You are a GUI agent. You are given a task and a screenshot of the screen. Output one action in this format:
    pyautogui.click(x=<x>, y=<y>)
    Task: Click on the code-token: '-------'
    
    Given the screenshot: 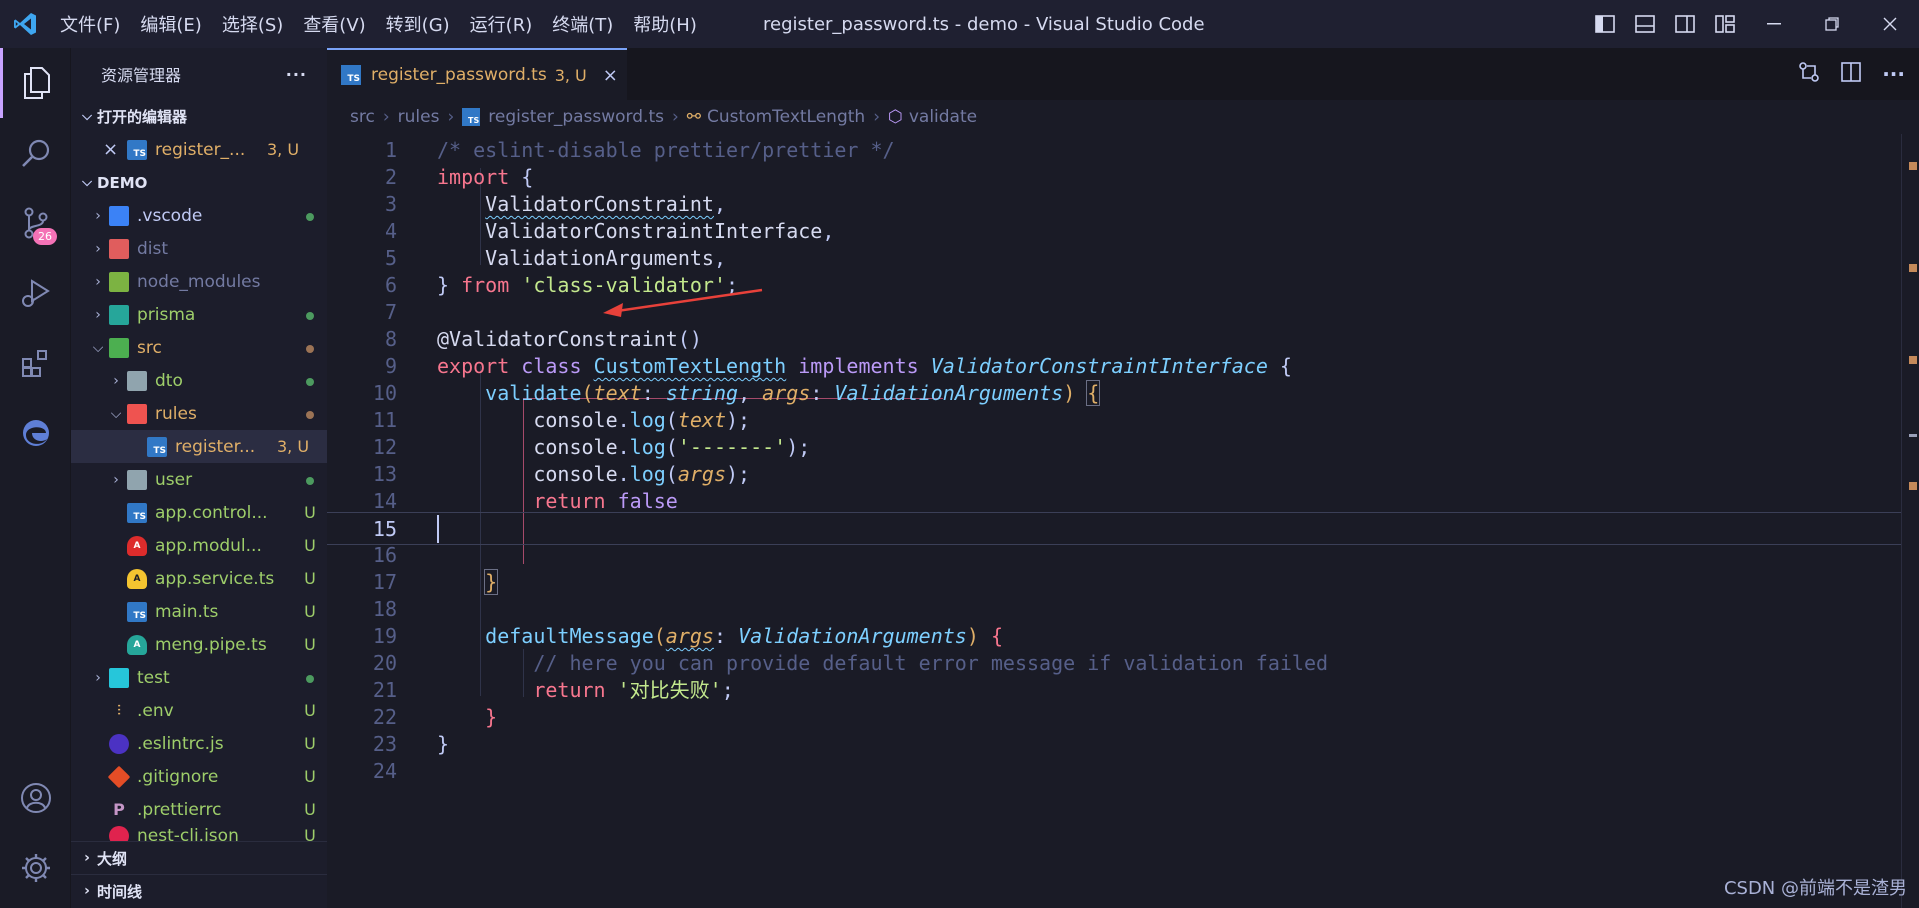 What is the action you would take?
    pyautogui.click(x=732, y=447)
    